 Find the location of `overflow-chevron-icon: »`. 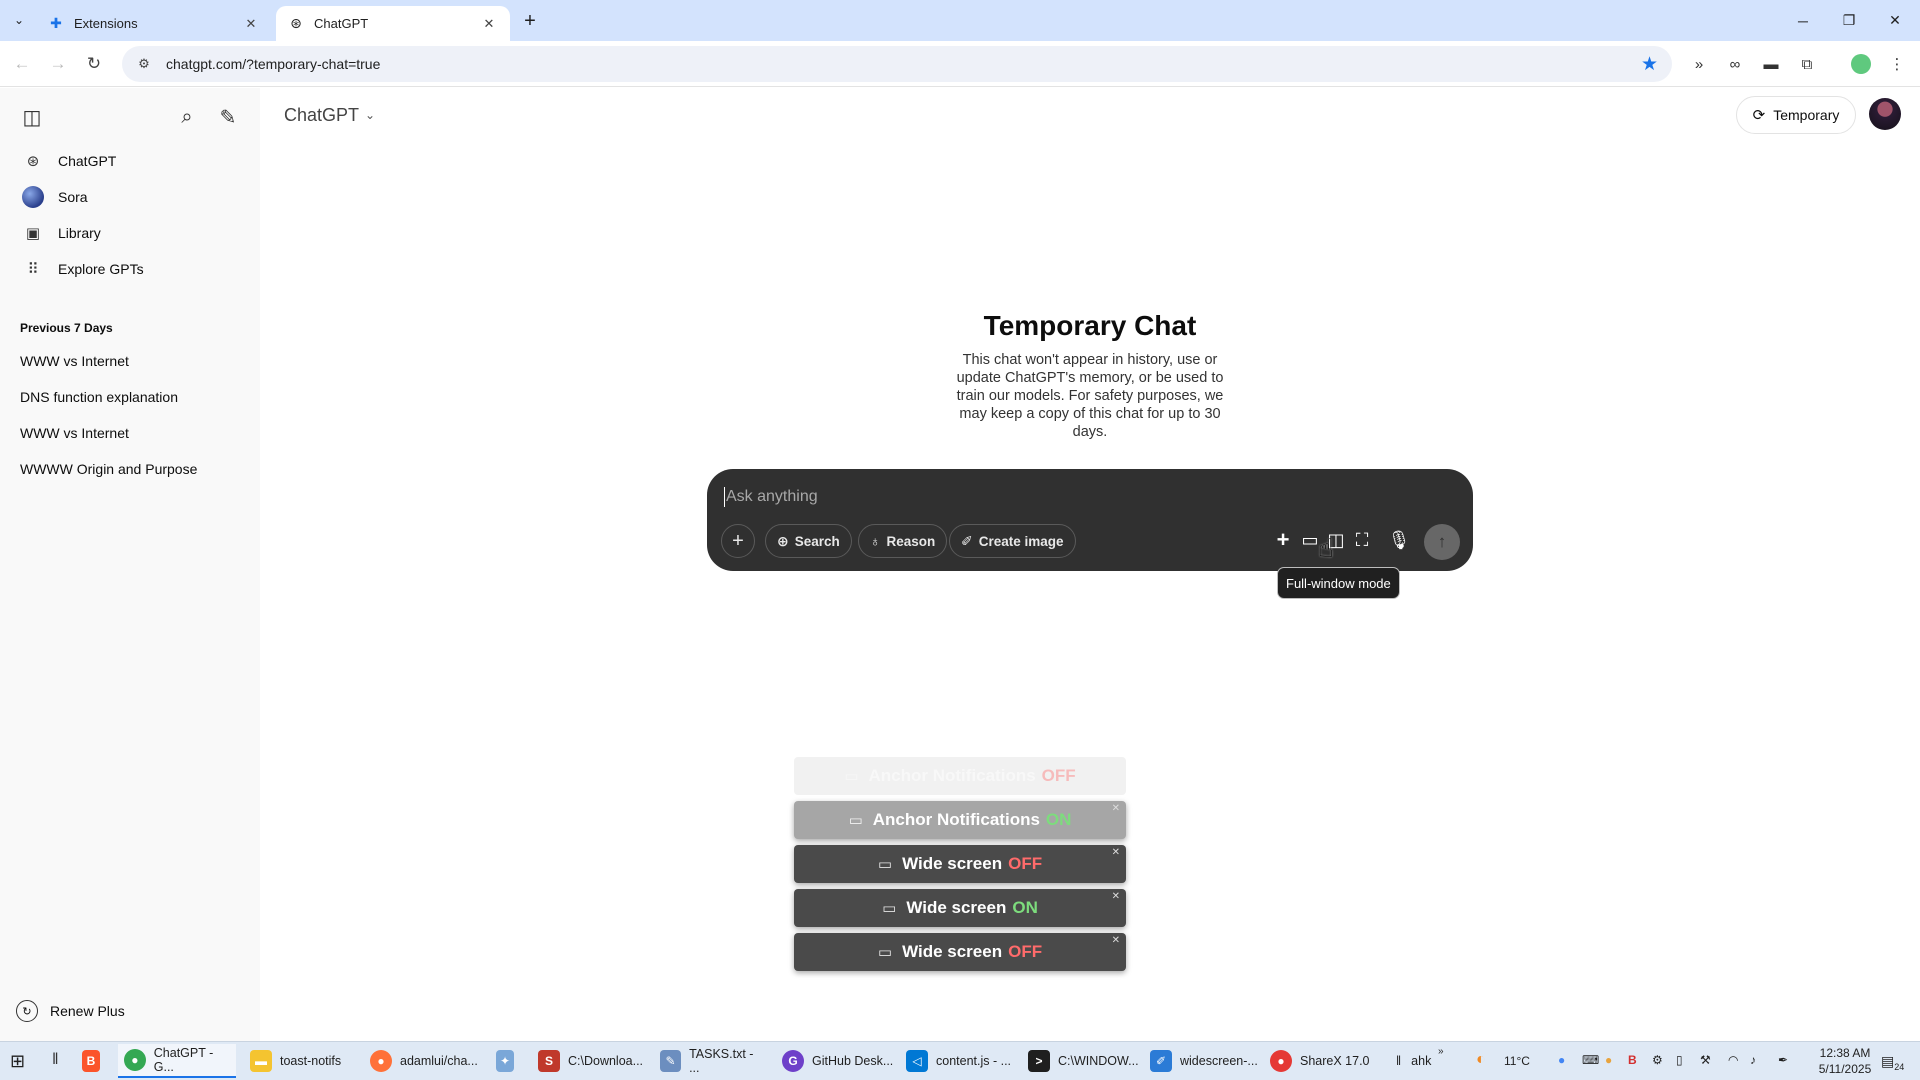

overflow-chevron-icon: » is located at coordinates (1441, 1051).